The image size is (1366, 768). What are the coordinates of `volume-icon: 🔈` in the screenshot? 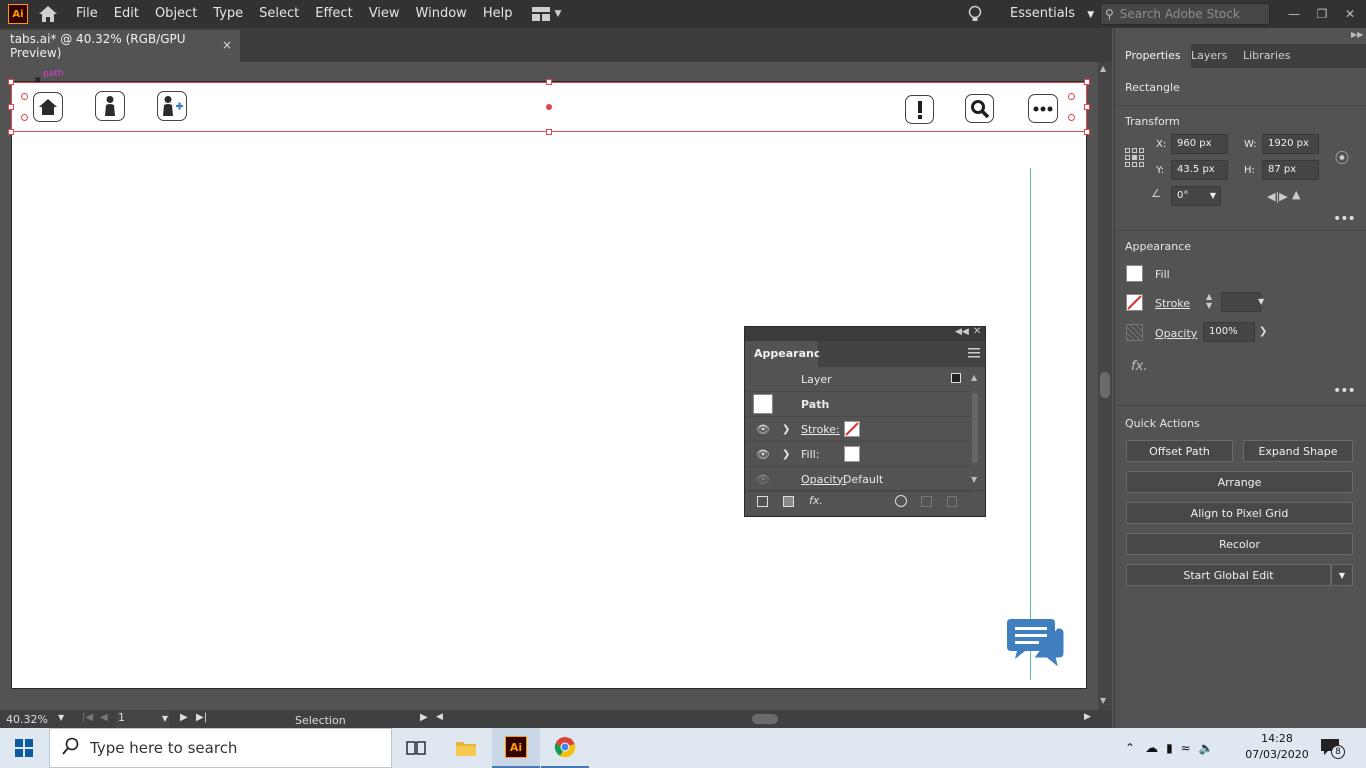 It's located at (1206, 748).